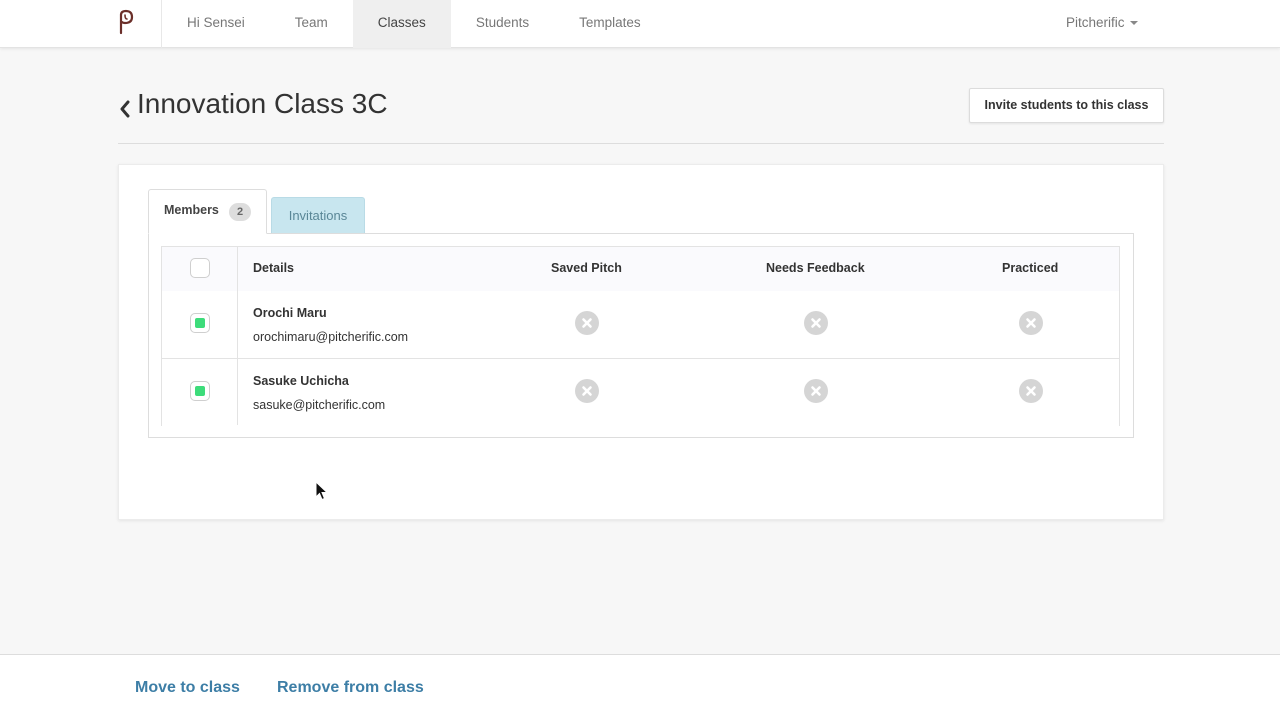  Describe the element at coordinates (321, 491) in the screenshot. I see `mouse-cursor-icon` at that location.